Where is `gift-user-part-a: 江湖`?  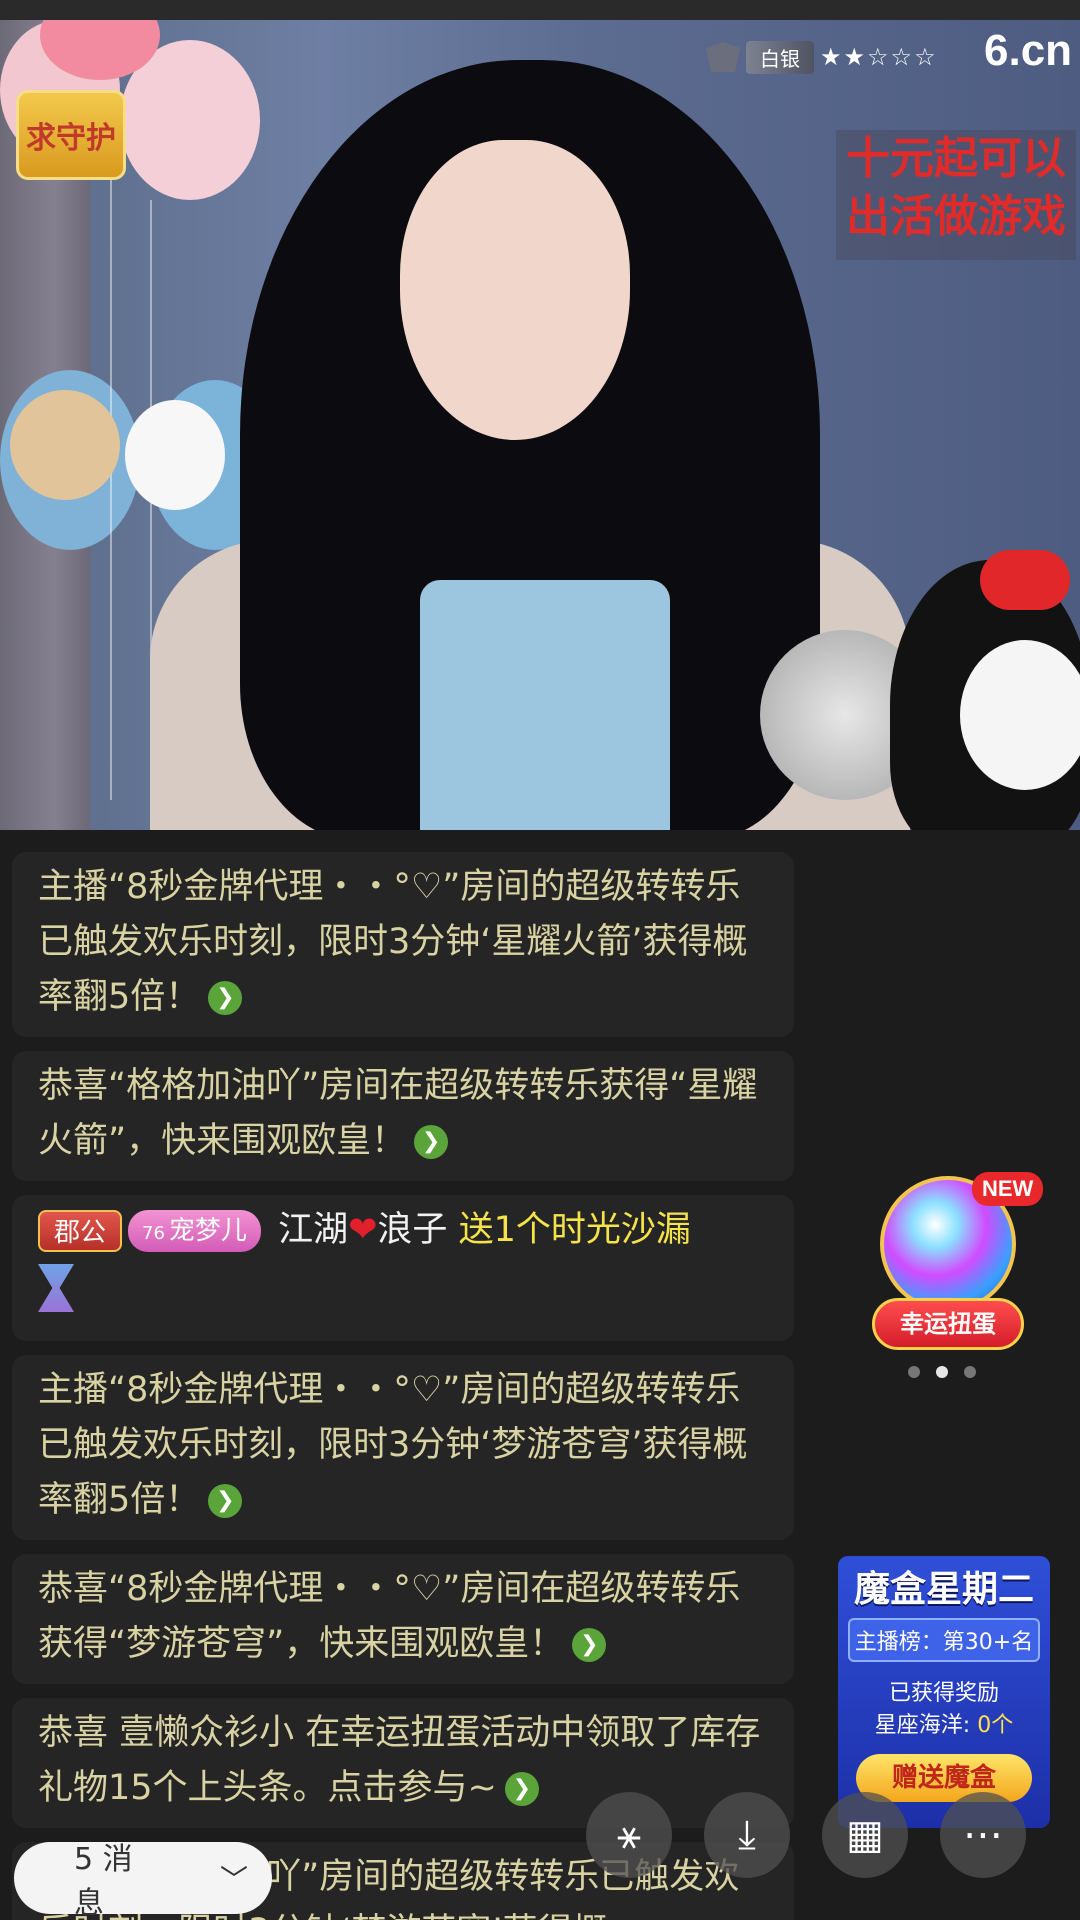 gift-user-part-a: 江湖 is located at coordinates (313, 1230).